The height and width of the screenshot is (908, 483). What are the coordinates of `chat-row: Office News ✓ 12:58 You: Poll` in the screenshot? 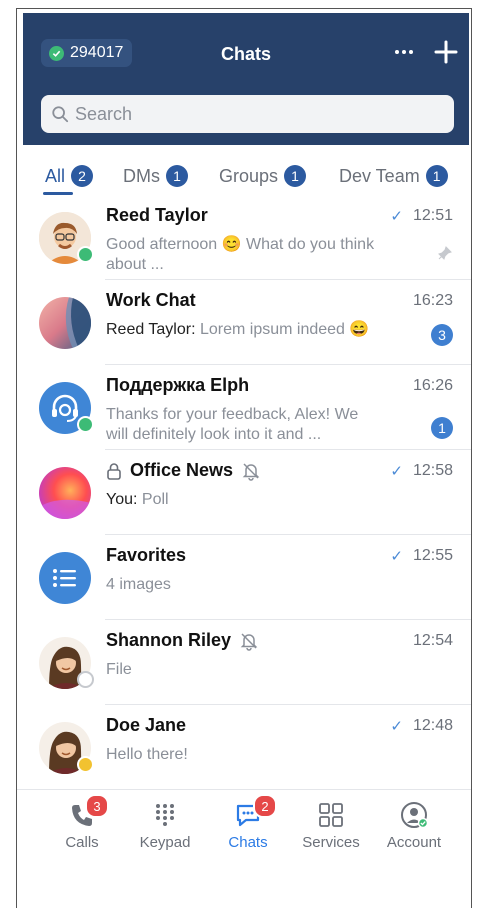 It's located at (244, 492).